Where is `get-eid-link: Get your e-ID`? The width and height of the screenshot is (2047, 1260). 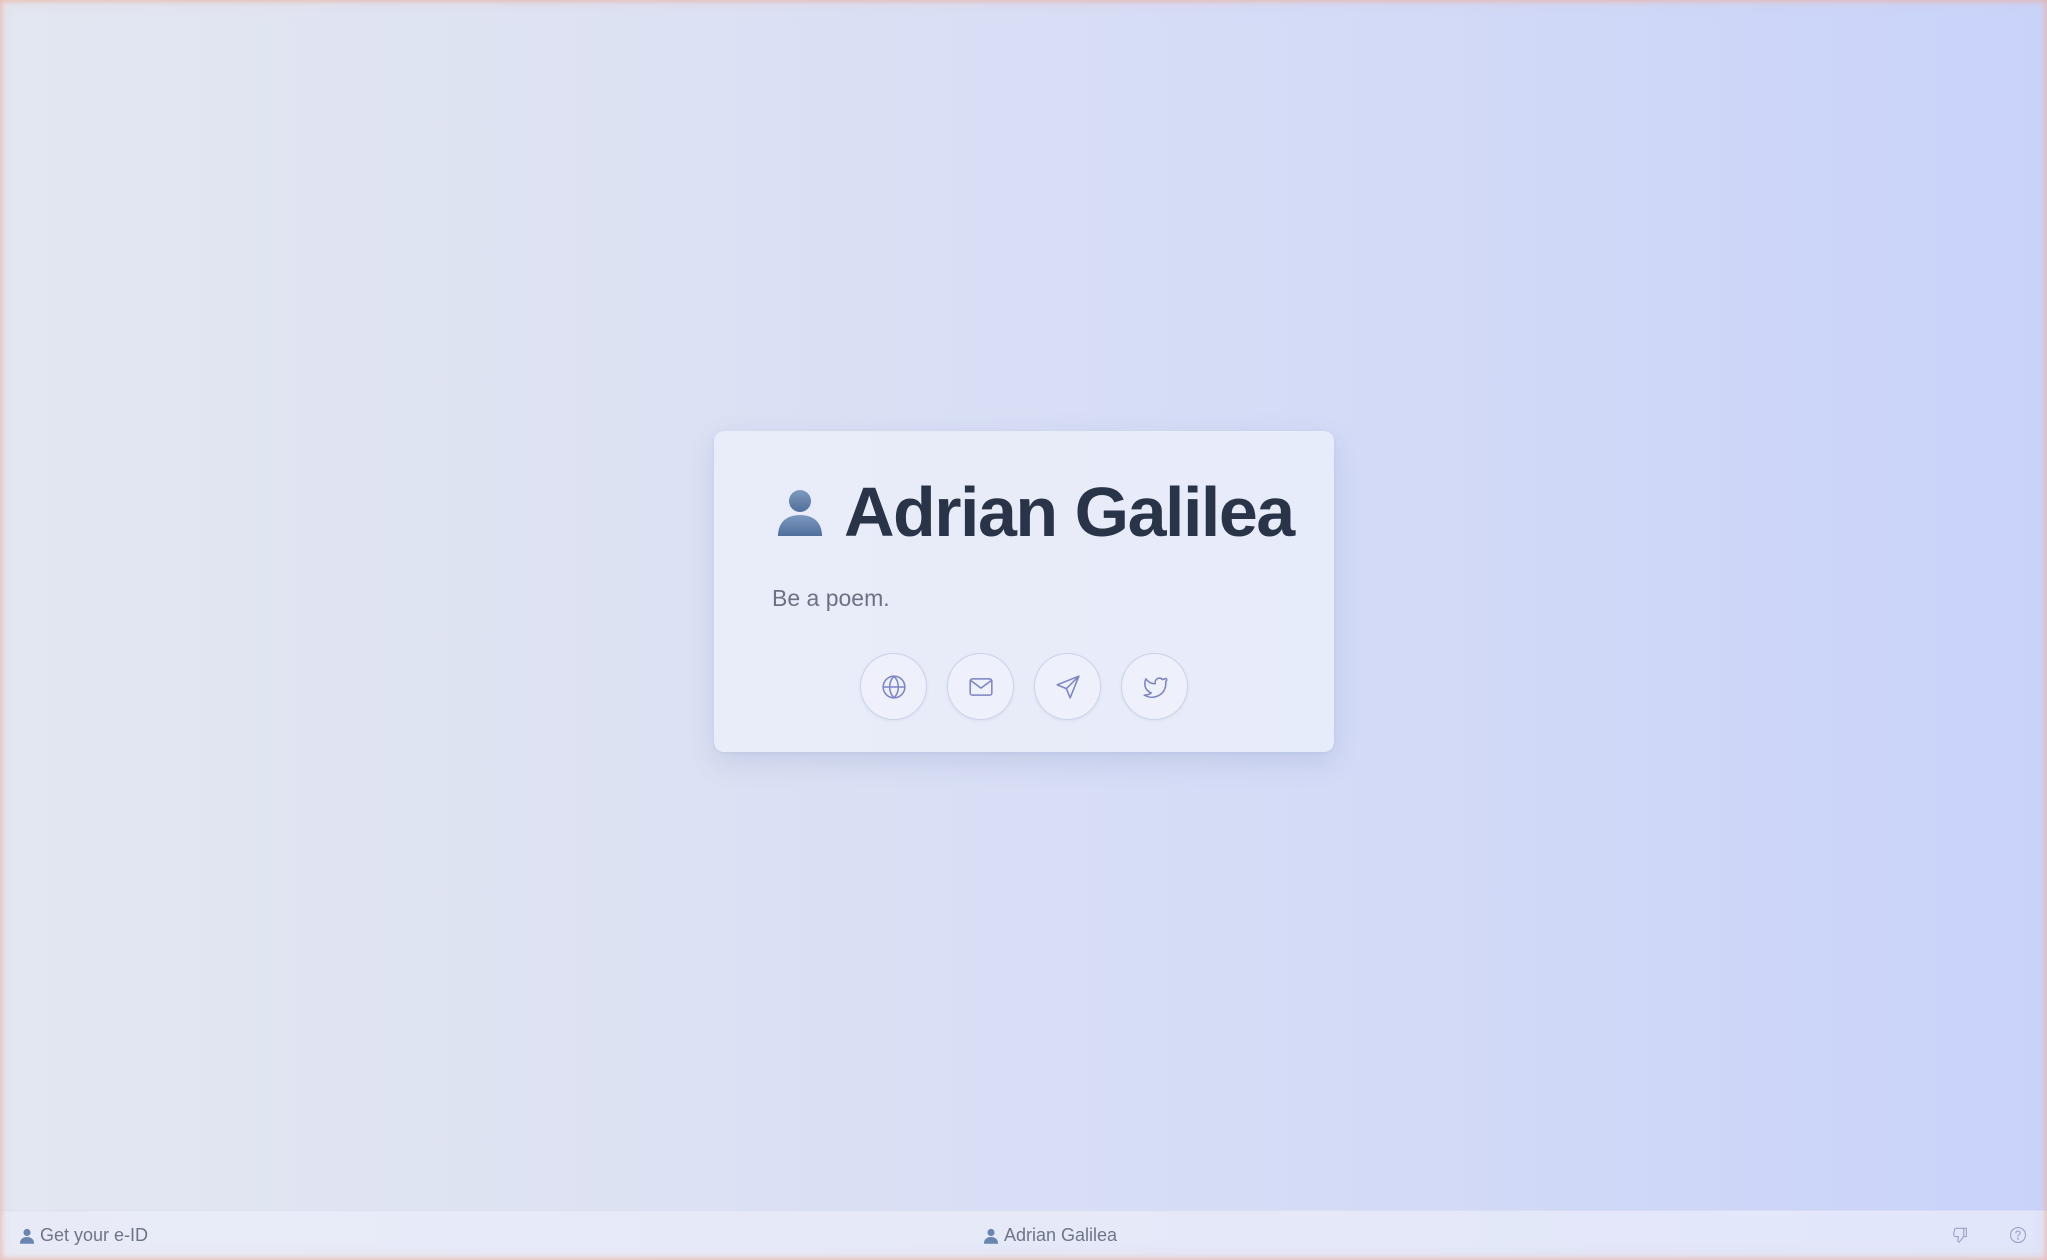 get-eid-link: Get your e-ID is located at coordinates (83, 1235).